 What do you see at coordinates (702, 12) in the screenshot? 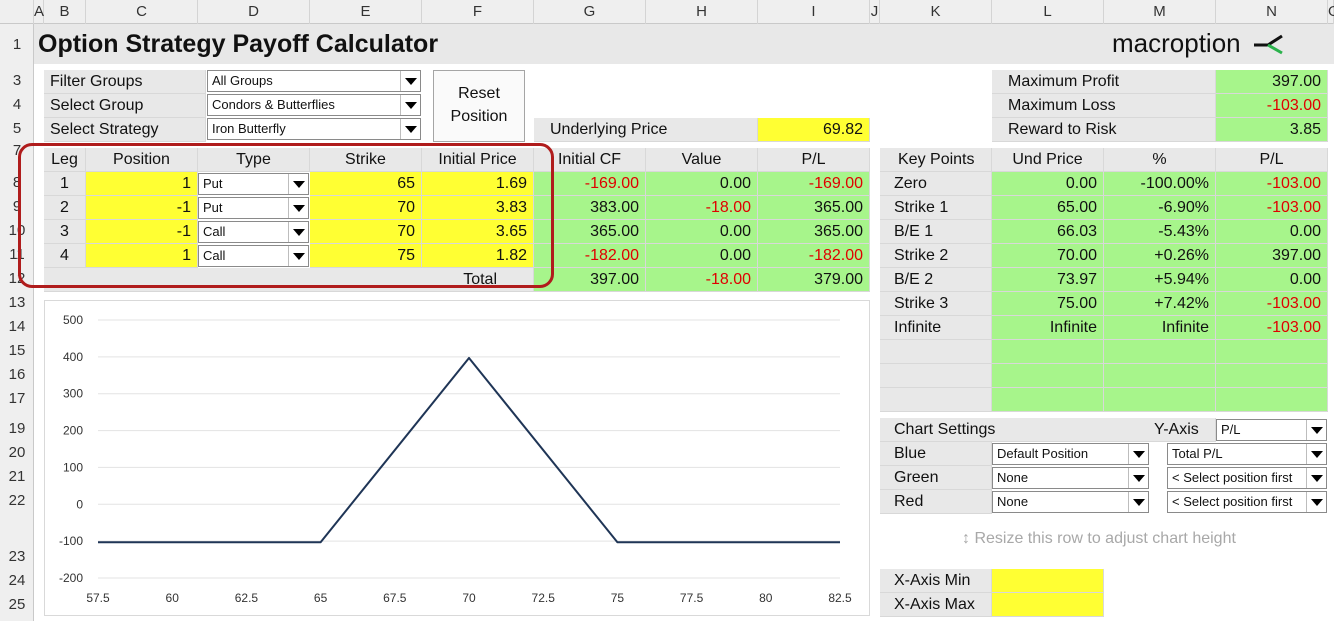
I see `col-header-h: H` at bounding box center [702, 12].